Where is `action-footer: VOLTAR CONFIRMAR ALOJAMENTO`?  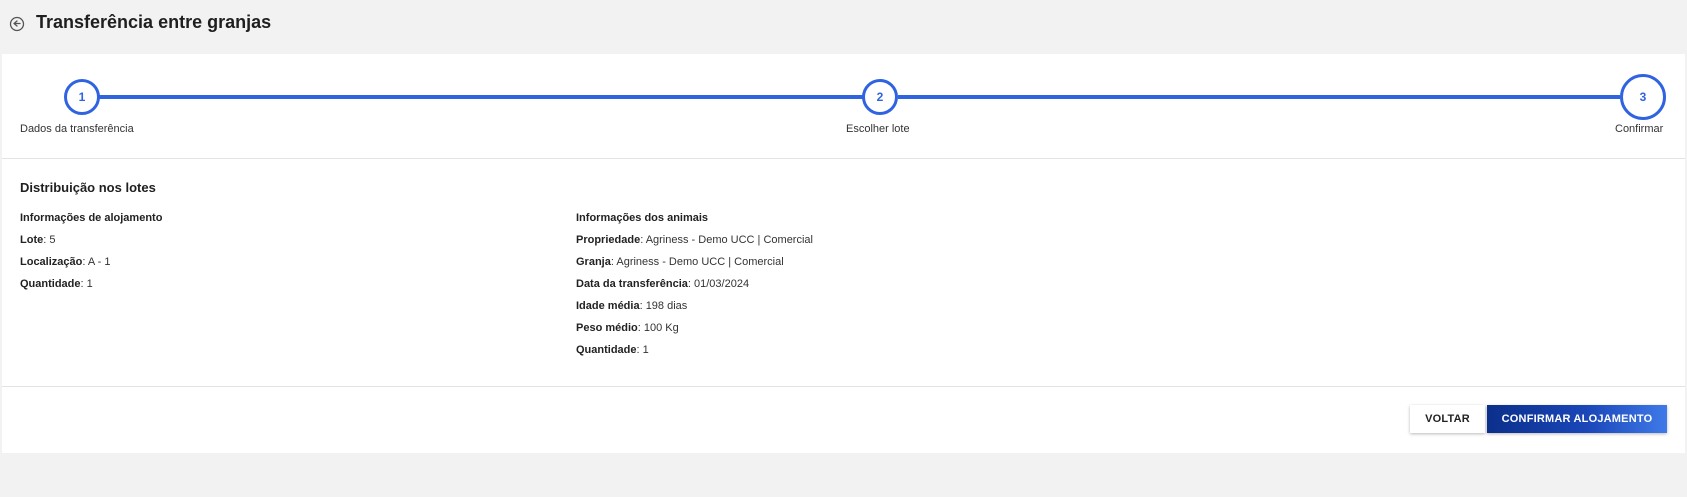 action-footer: VOLTAR CONFIRMAR ALOJAMENTO is located at coordinates (843, 420).